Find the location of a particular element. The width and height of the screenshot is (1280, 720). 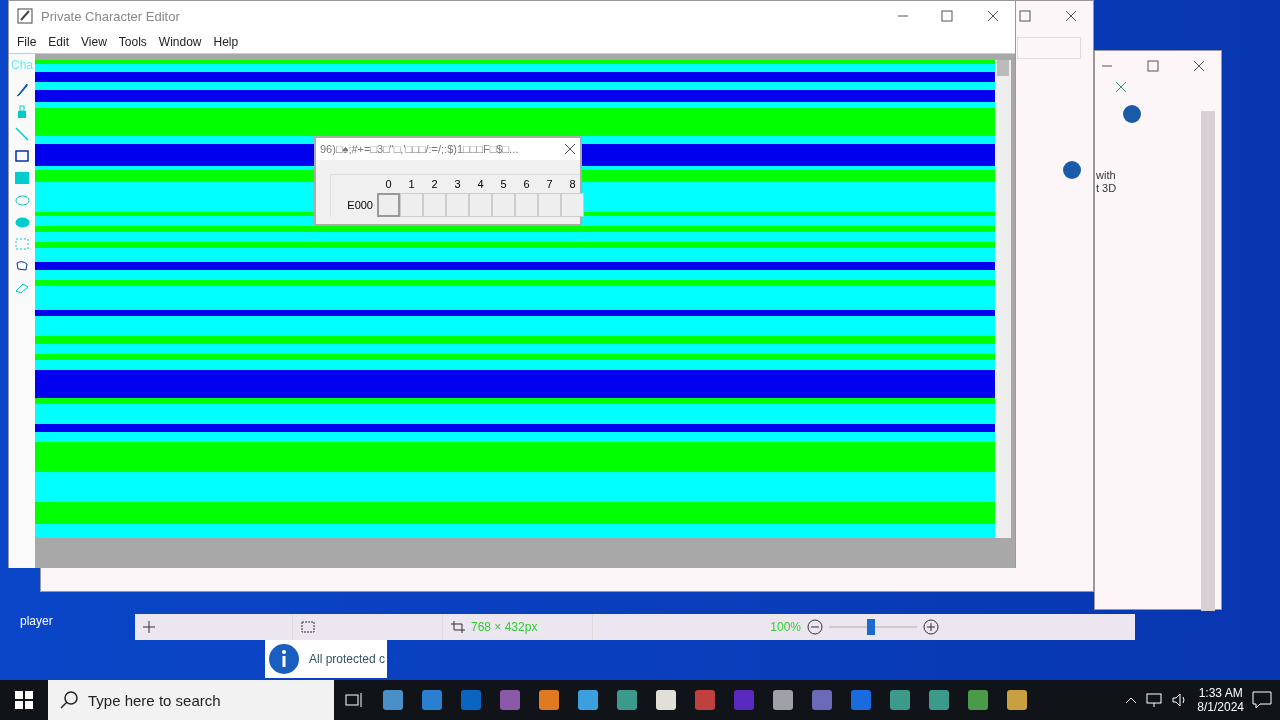

line-icon is located at coordinates (22, 134).